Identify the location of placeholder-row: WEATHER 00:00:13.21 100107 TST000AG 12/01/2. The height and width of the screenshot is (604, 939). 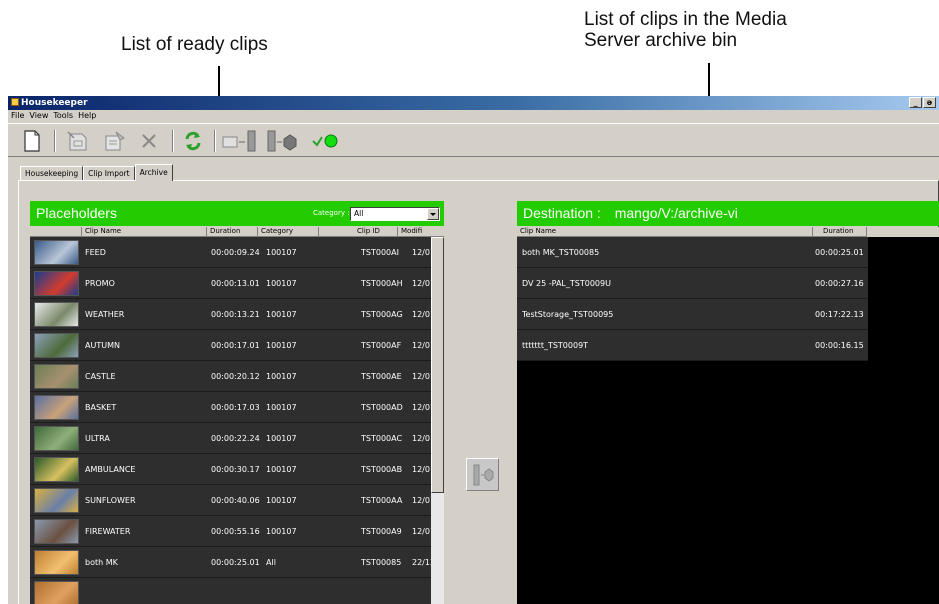
(237, 314).